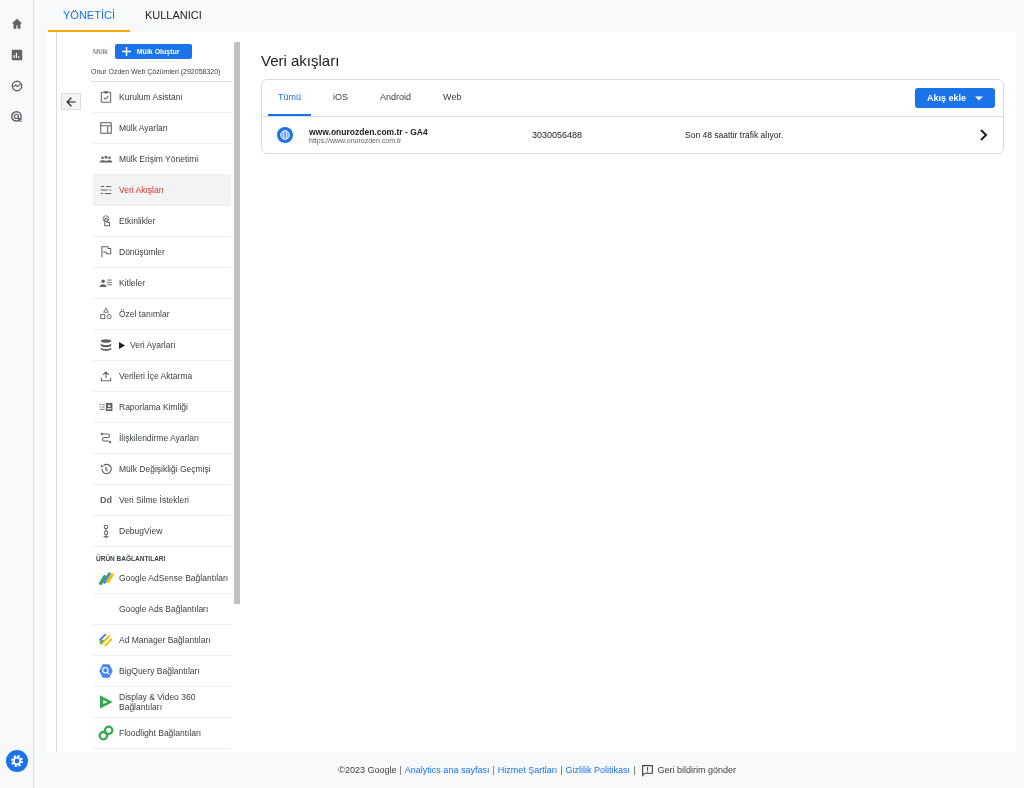  I want to click on letters-icon: Dd, so click(106, 500).